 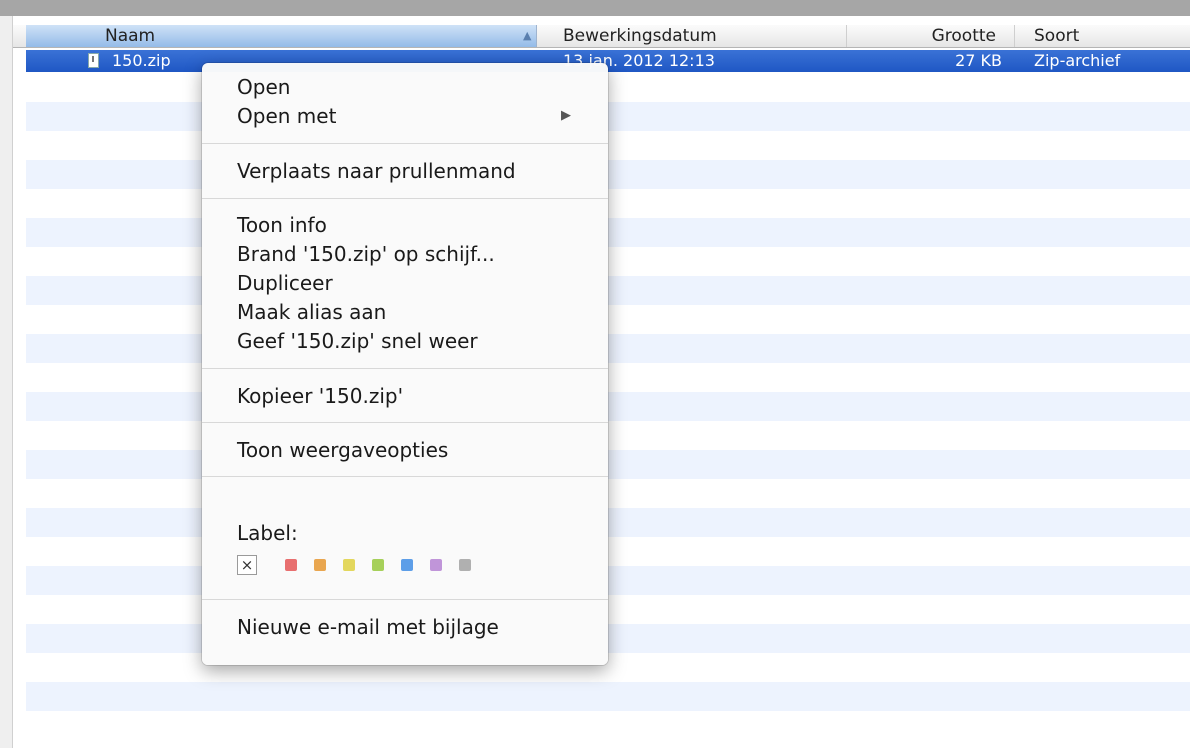 What do you see at coordinates (1057, 36) in the screenshot?
I see `column-kind-label: Soort` at bounding box center [1057, 36].